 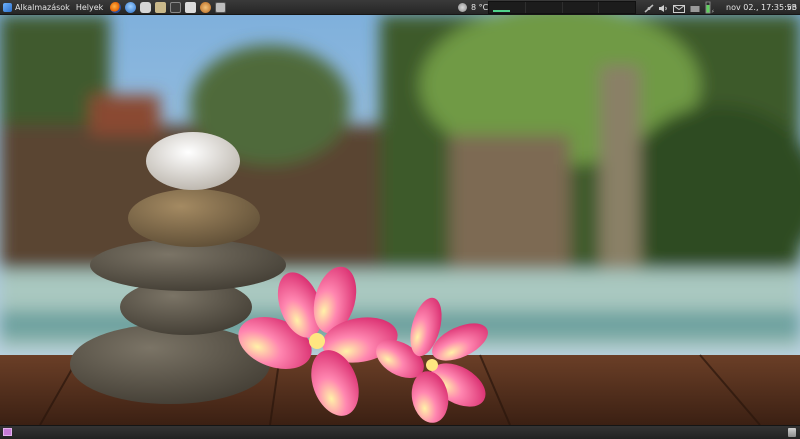 What do you see at coordinates (507, 7) in the screenshot?
I see `cpu-graph` at bounding box center [507, 7].